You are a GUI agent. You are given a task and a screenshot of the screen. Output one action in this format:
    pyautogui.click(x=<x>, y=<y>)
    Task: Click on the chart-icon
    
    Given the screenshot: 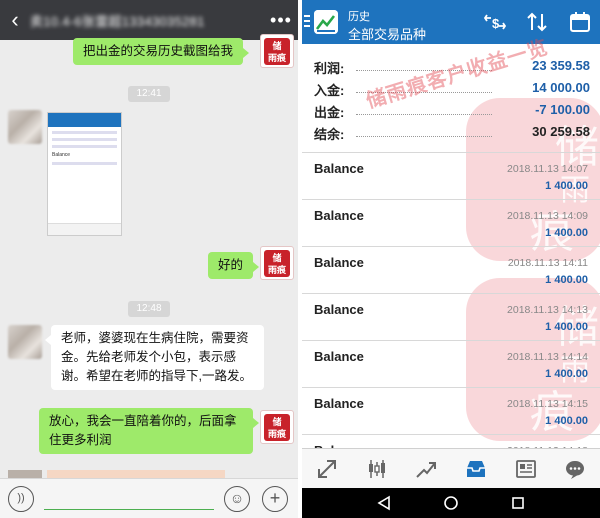 What is the action you would take?
    pyautogui.click(x=377, y=468)
    